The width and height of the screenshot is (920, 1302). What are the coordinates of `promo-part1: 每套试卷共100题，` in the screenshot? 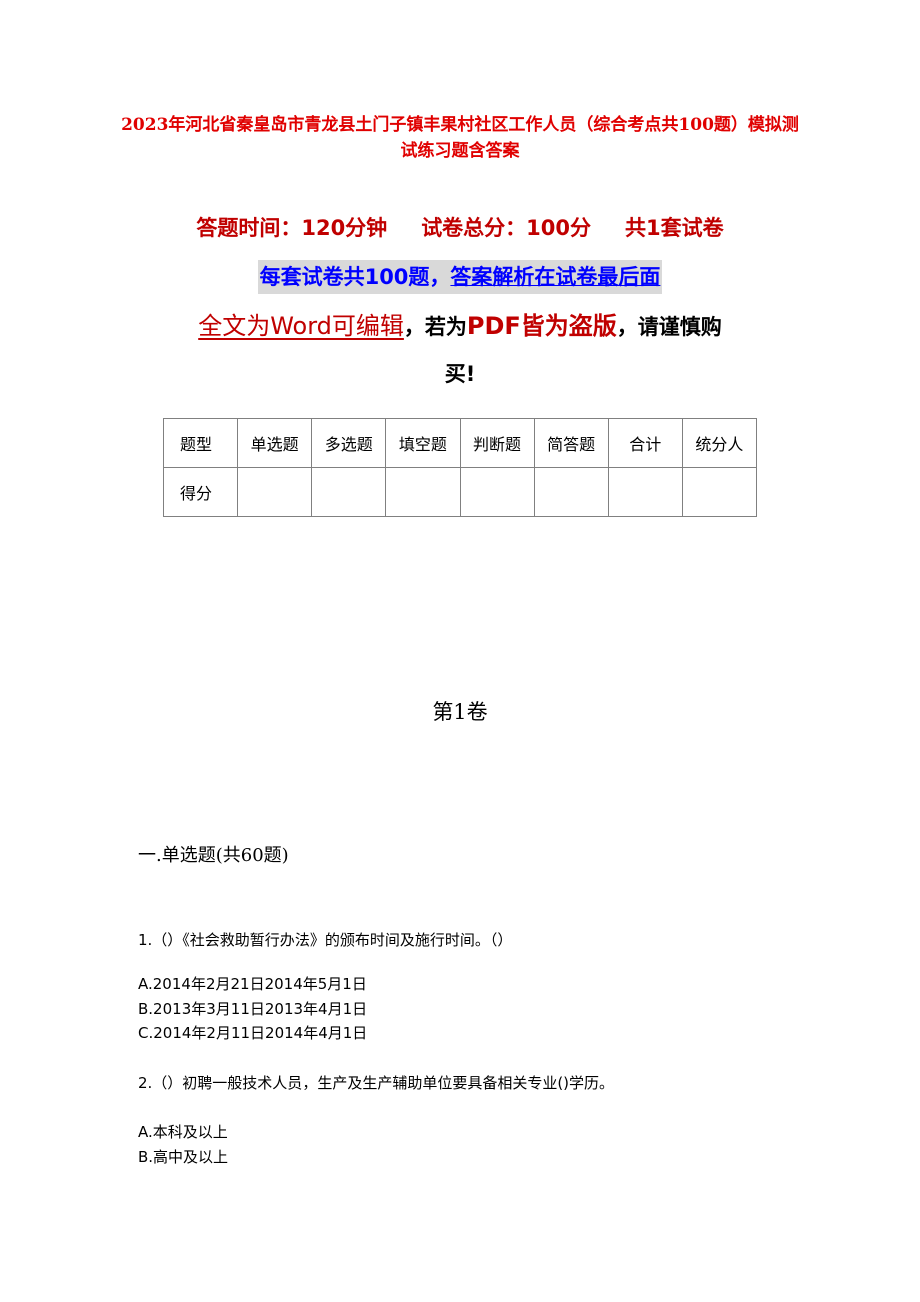 It's located at (355, 277).